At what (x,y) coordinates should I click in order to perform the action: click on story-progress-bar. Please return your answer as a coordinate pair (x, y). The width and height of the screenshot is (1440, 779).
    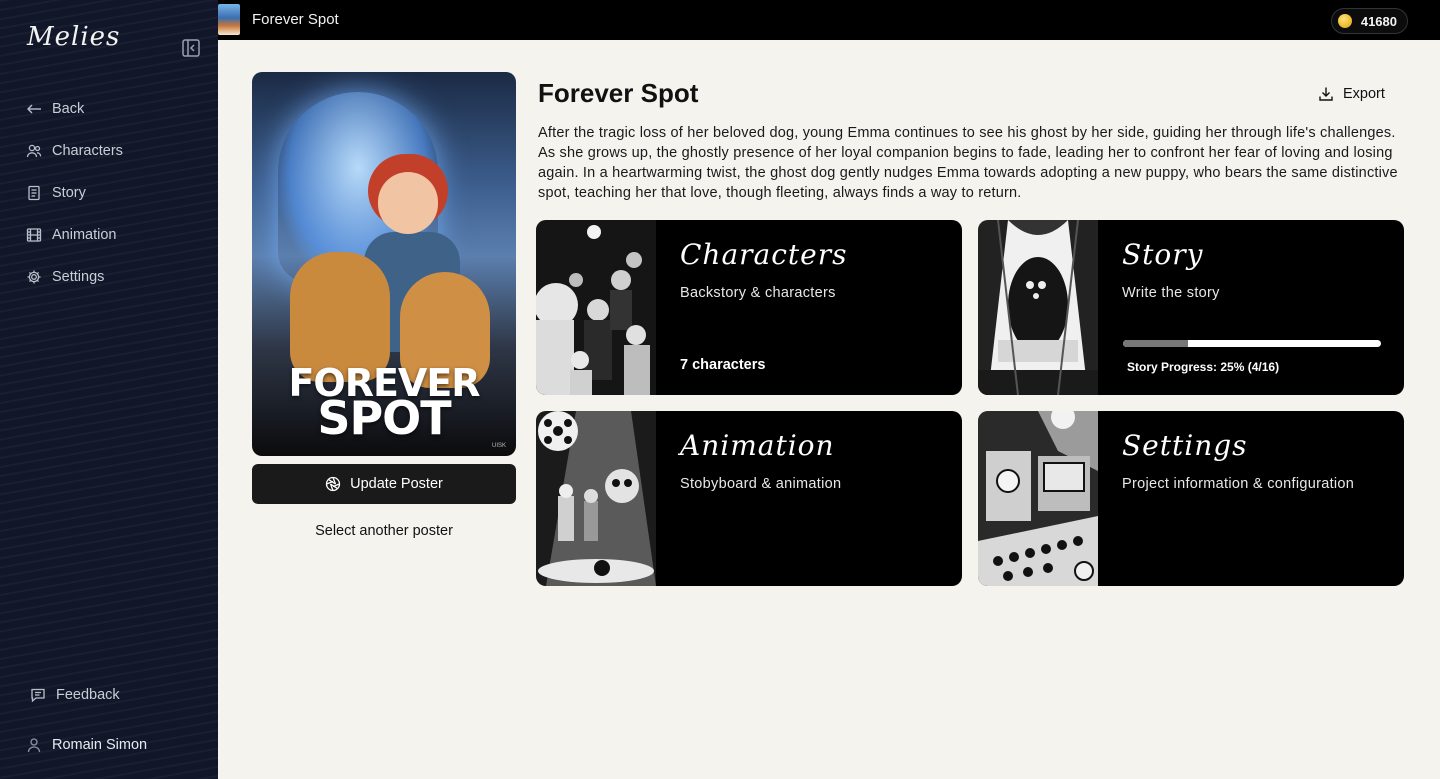
    Looking at the image, I should click on (1252, 343).